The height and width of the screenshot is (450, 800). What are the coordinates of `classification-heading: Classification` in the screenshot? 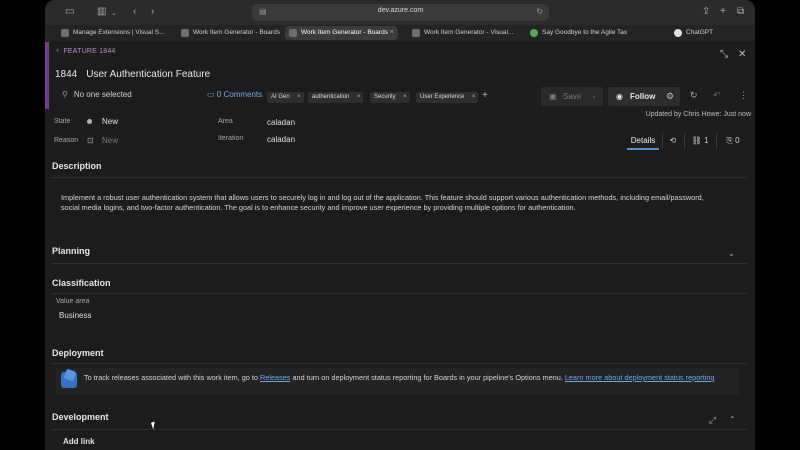 It's located at (81, 283).